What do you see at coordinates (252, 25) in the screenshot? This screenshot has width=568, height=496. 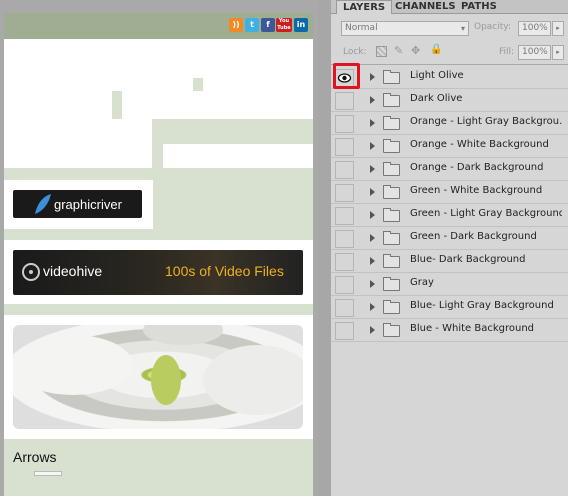 I see `twitter-icon: t` at bounding box center [252, 25].